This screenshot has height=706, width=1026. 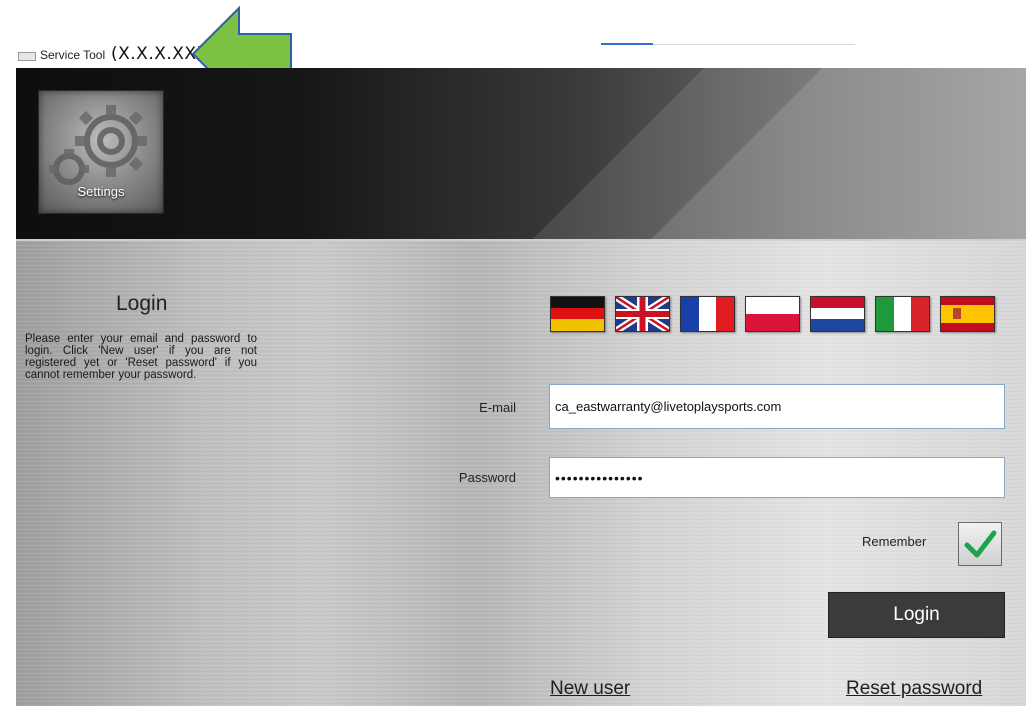 I want to click on tab-divider, so click(x=754, y=44).